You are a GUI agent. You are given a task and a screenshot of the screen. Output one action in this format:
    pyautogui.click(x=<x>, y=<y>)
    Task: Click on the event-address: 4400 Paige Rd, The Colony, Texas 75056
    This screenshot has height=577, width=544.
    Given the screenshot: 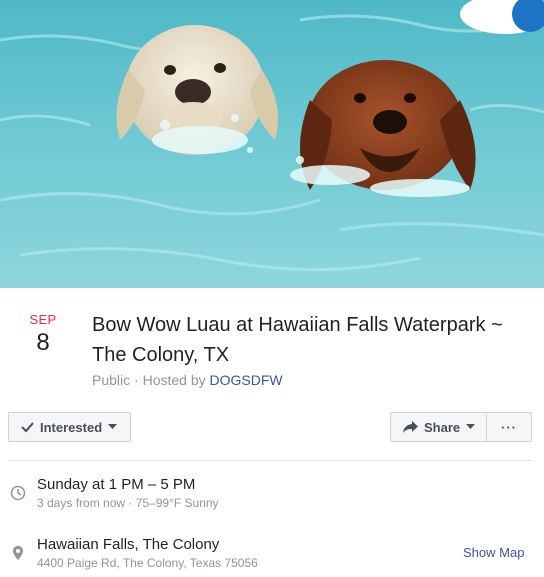 What is the action you would take?
    pyautogui.click(x=147, y=563)
    